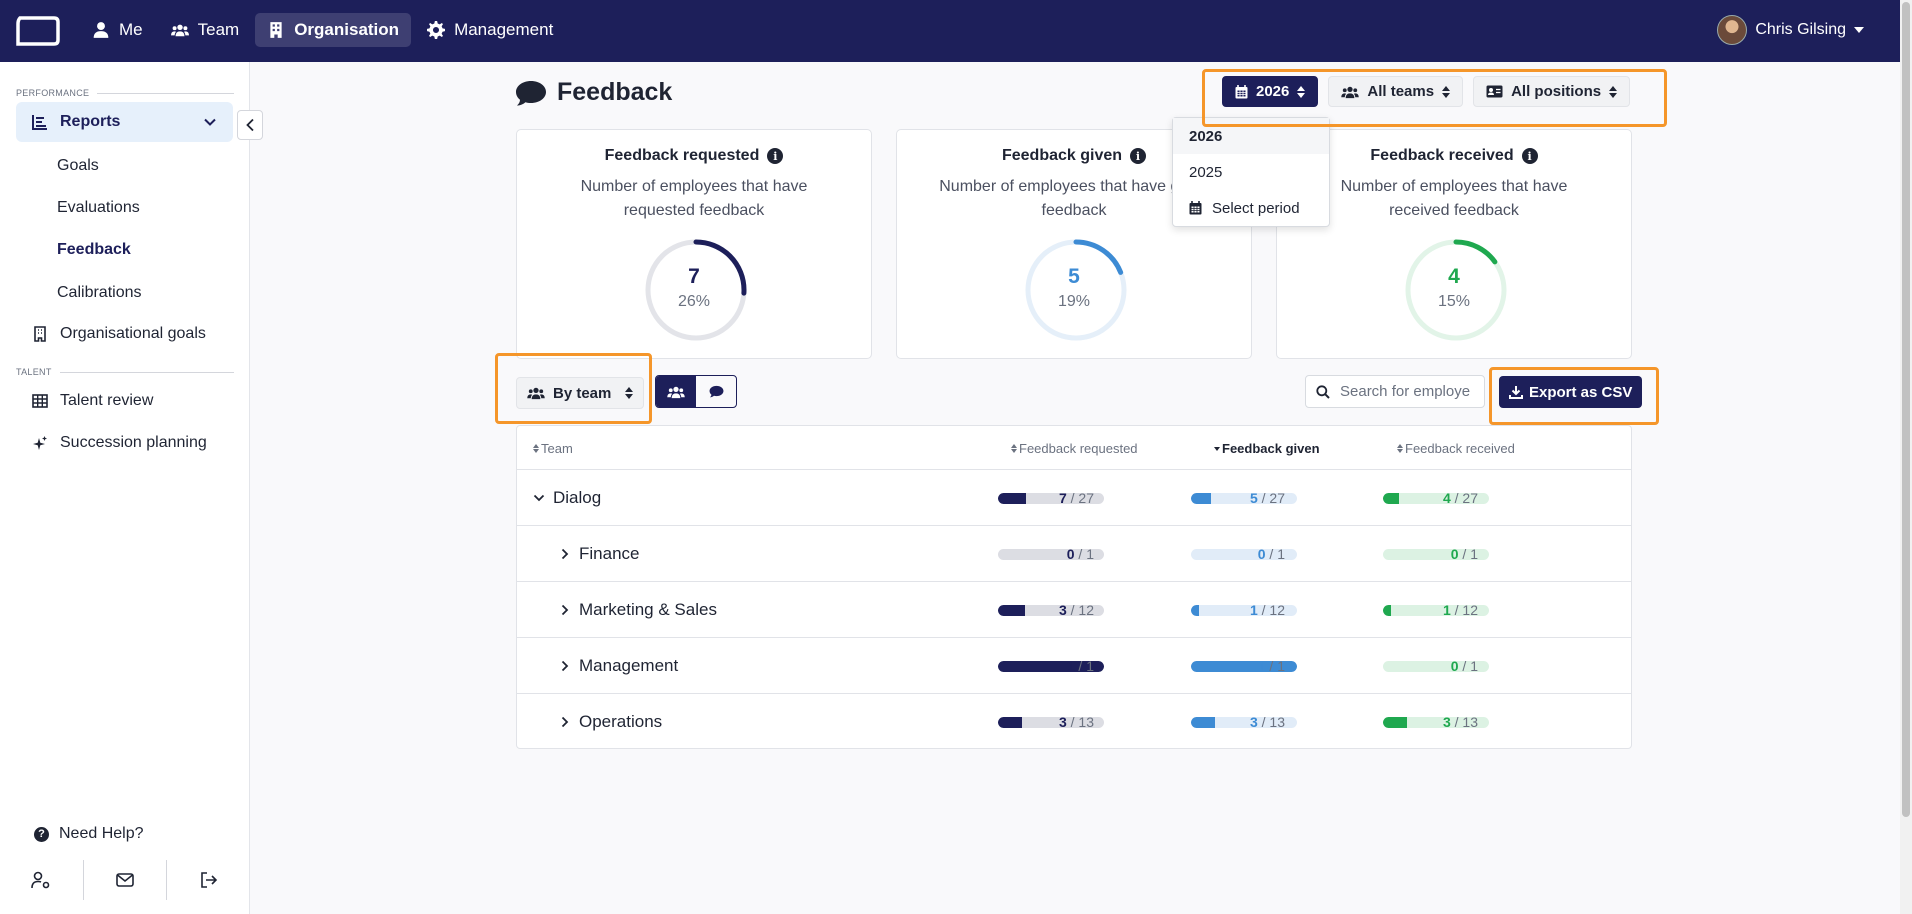  I want to click on export-csv-button: Export as CSV, so click(1571, 392).